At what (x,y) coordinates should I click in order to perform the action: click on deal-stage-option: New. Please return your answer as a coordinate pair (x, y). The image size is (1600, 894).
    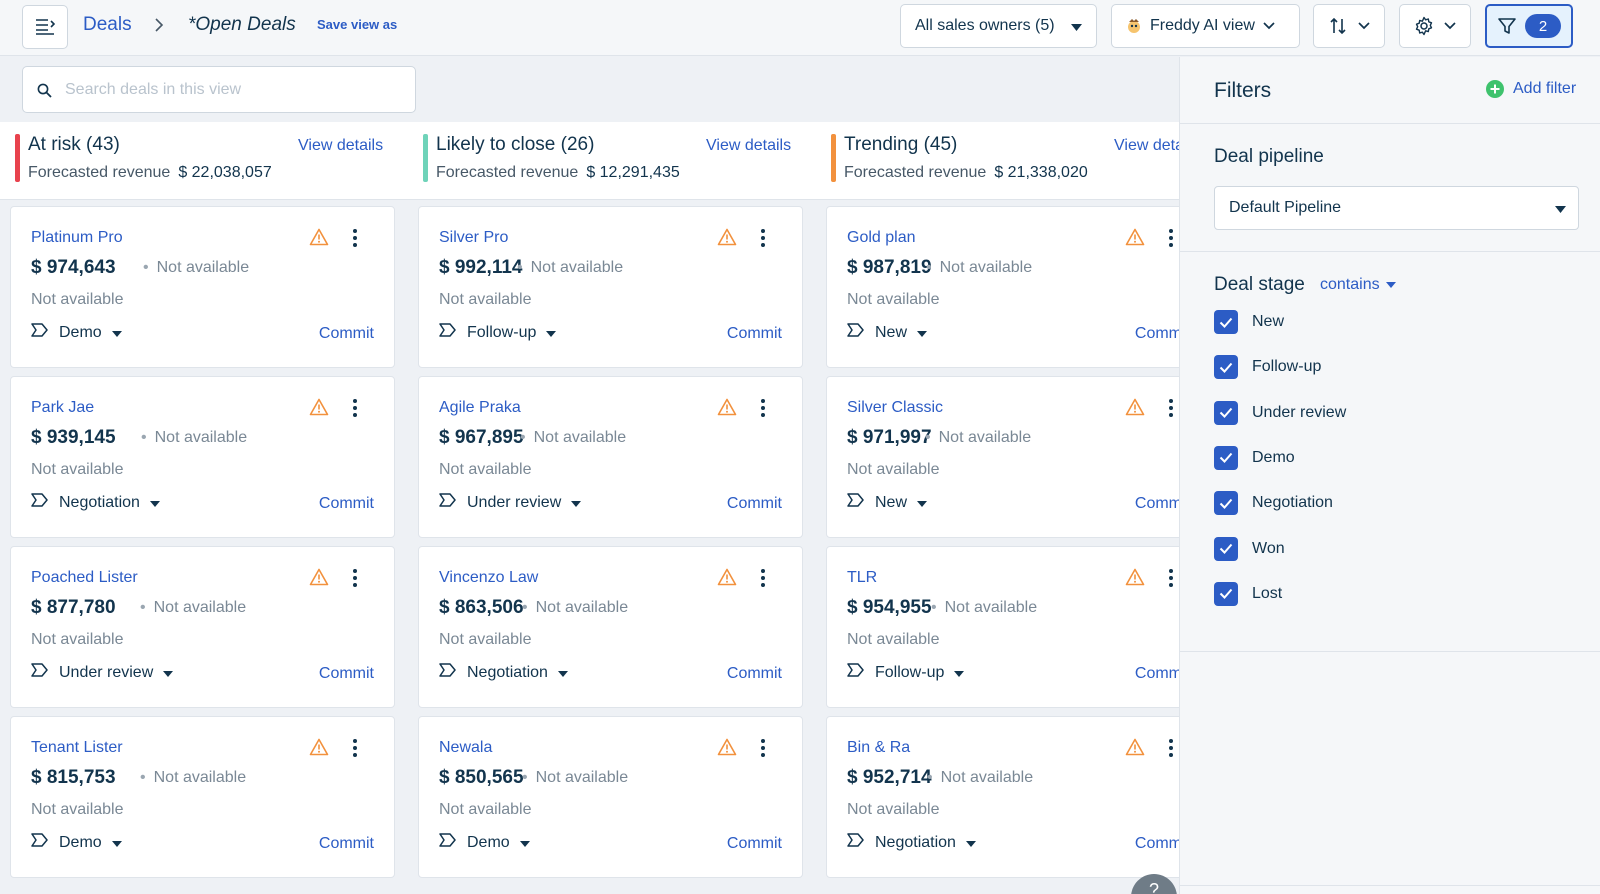
    Looking at the image, I should click on (1249, 322).